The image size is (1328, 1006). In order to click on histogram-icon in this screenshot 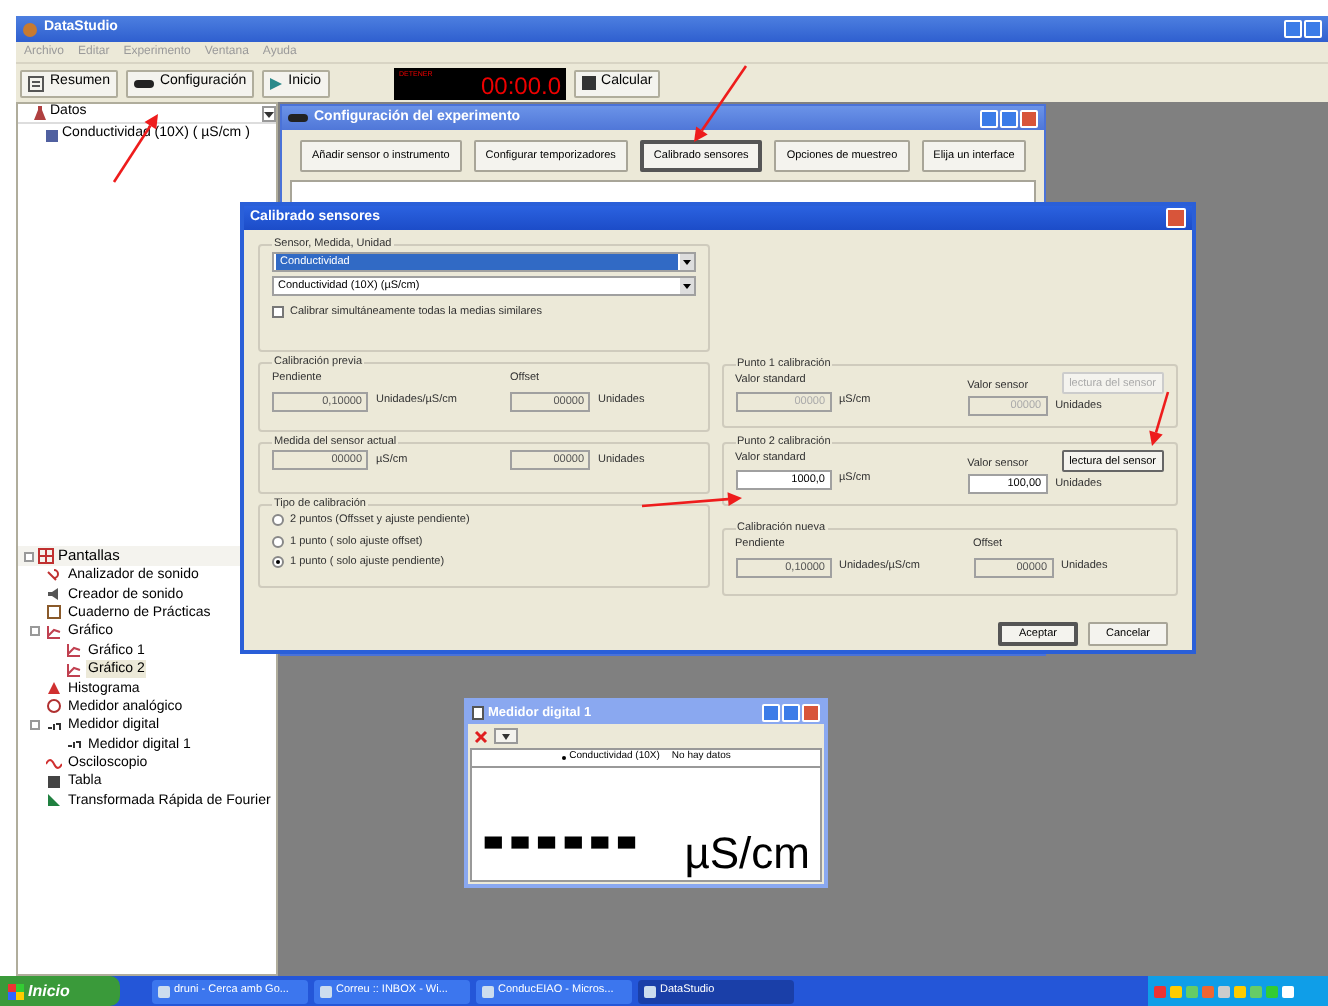, I will do `click(54, 688)`.